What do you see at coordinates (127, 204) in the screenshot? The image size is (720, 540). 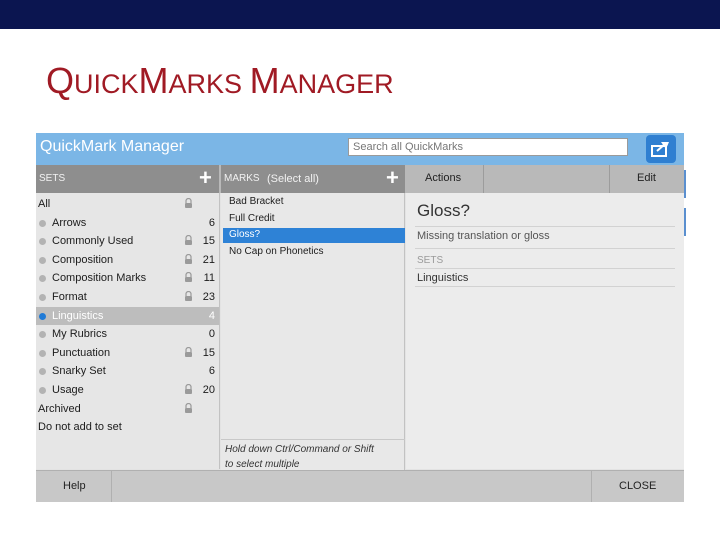 I see `set-item: All` at bounding box center [127, 204].